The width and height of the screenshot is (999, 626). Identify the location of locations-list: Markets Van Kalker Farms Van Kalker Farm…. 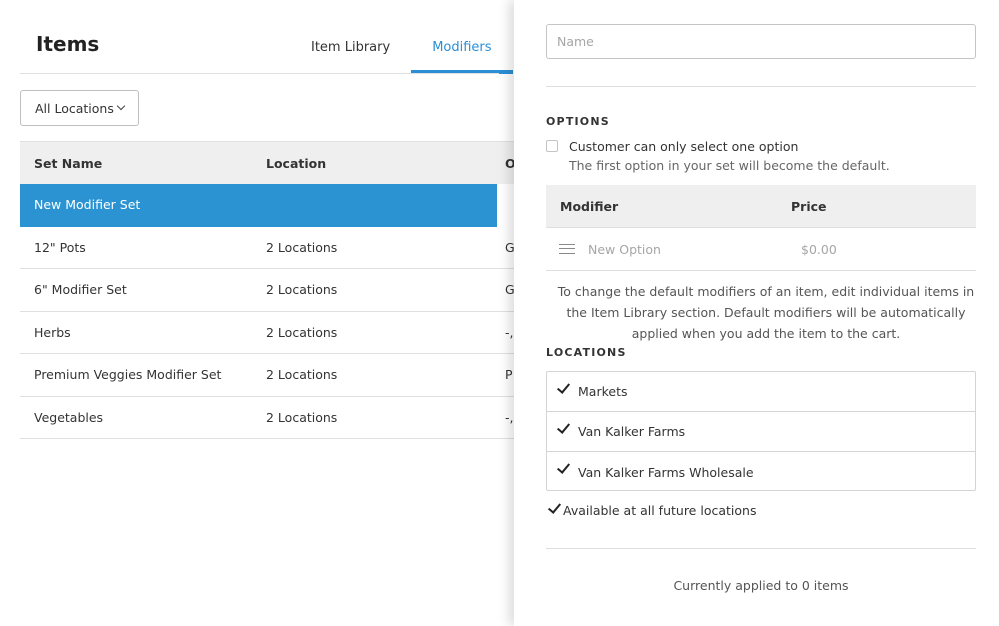
(761, 431).